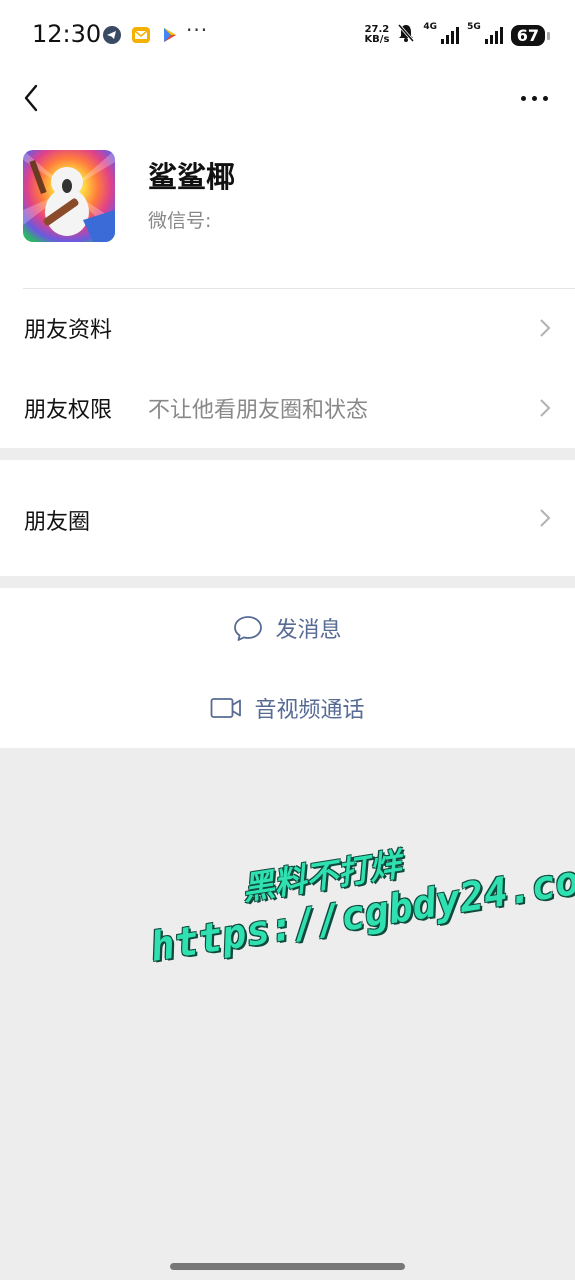 Image resolution: width=575 pixels, height=1280 pixels. What do you see at coordinates (309, 710) in the screenshot?
I see `video-call-label: 音视频通话` at bounding box center [309, 710].